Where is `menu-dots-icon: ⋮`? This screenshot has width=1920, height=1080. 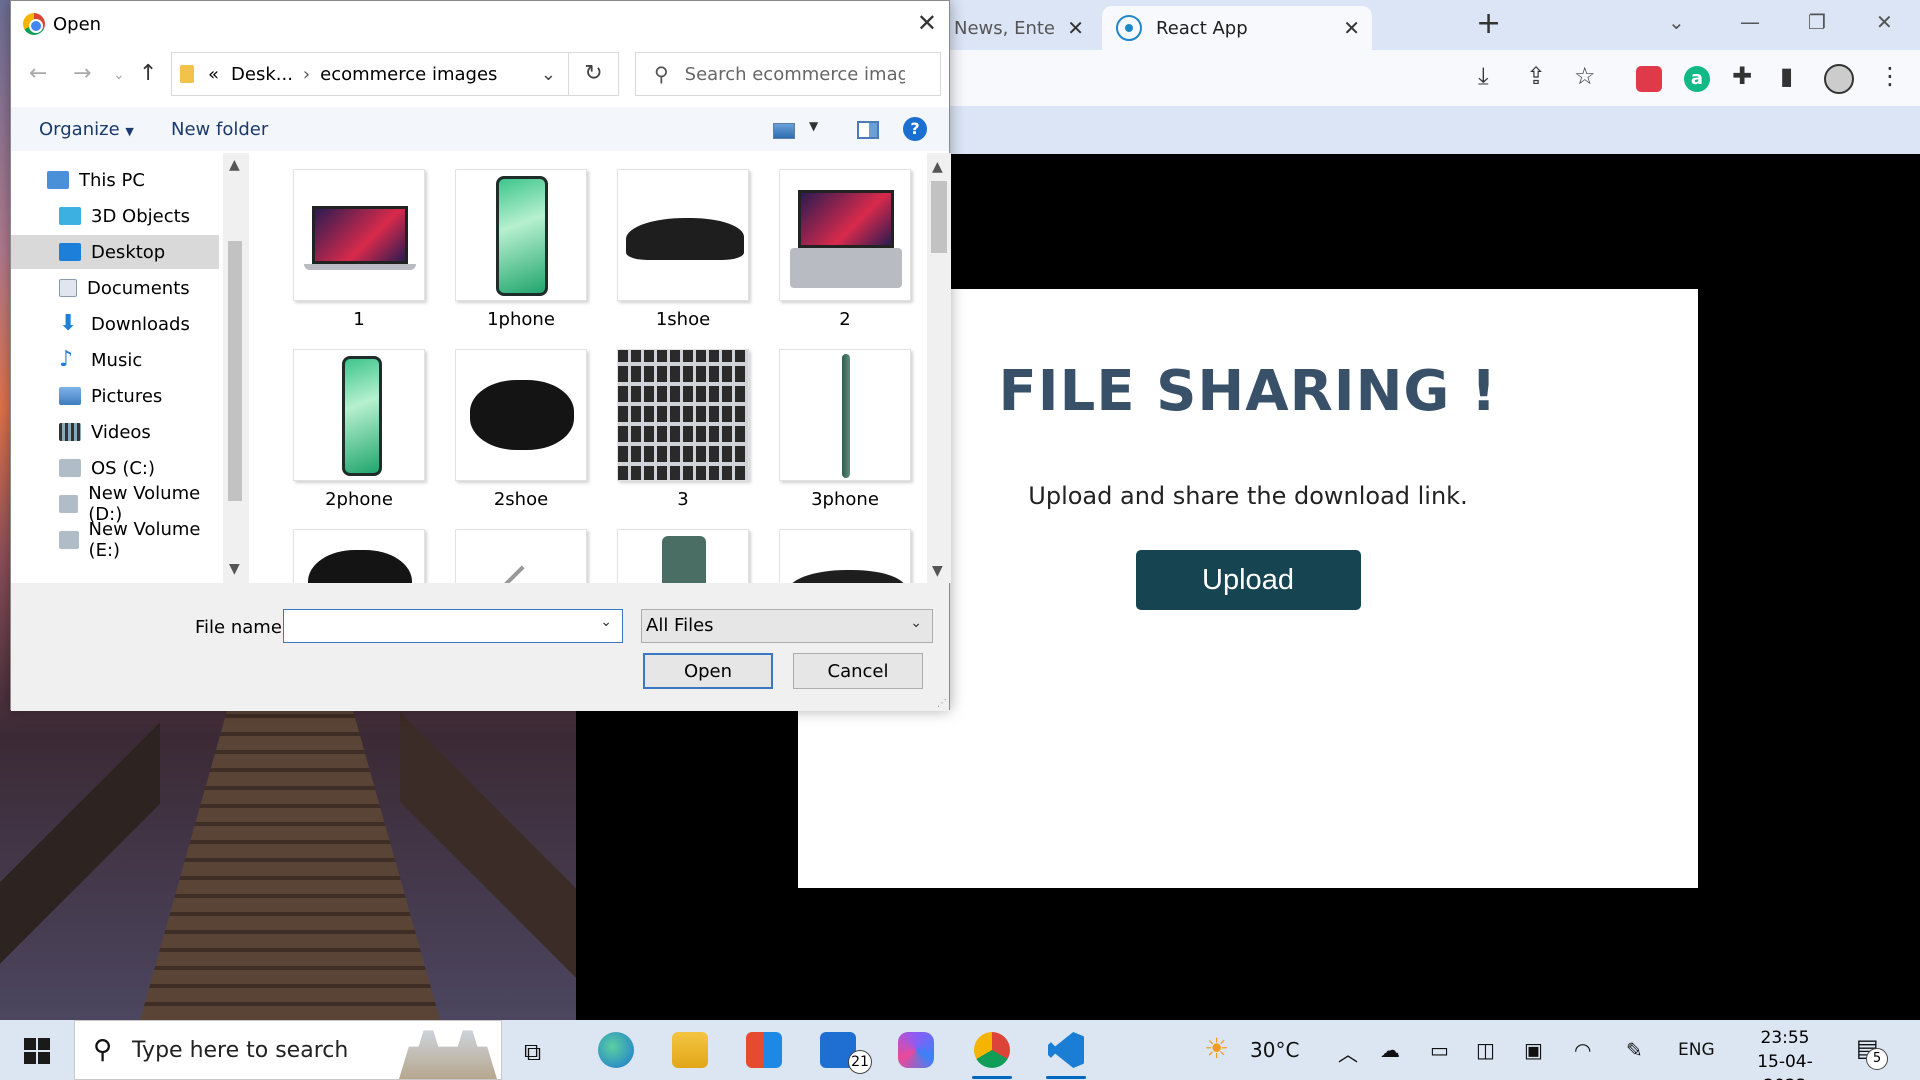
menu-dots-icon: ⋮ is located at coordinates (1890, 76).